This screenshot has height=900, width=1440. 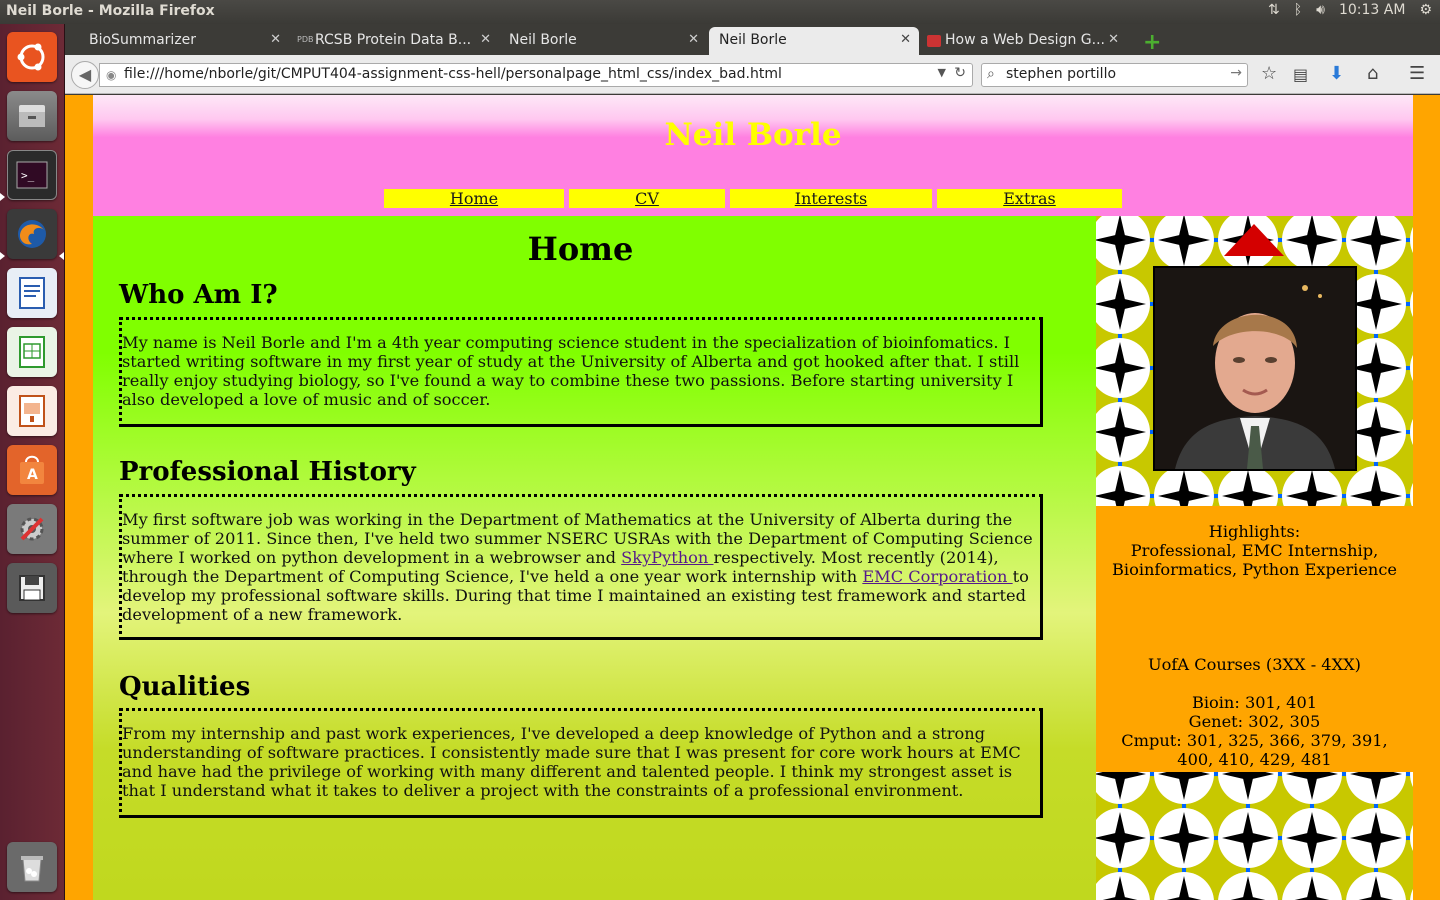 What do you see at coordinates (32, 475) in the screenshot?
I see `svg-text: A` at bounding box center [32, 475].